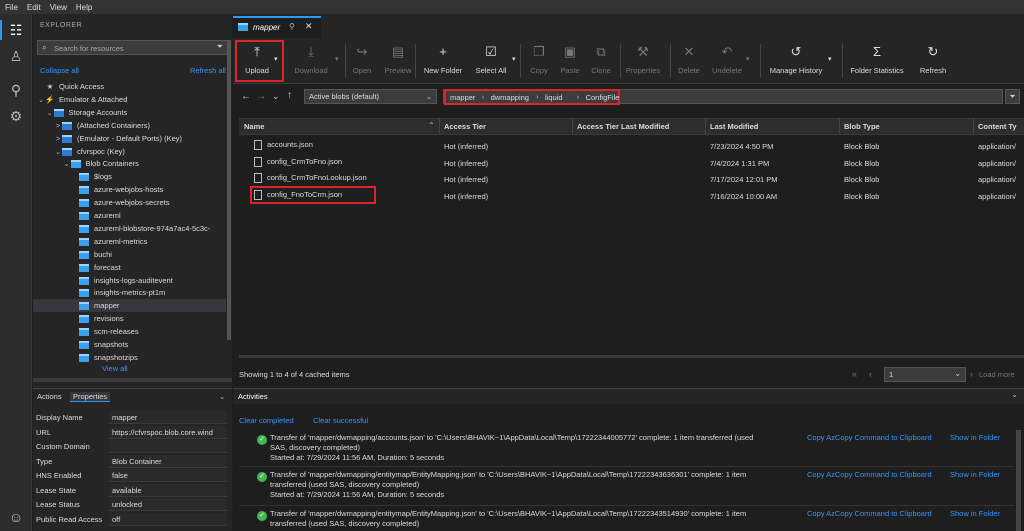  Describe the element at coordinates (129, 176) in the screenshot. I see `tree-item: $logs` at that location.